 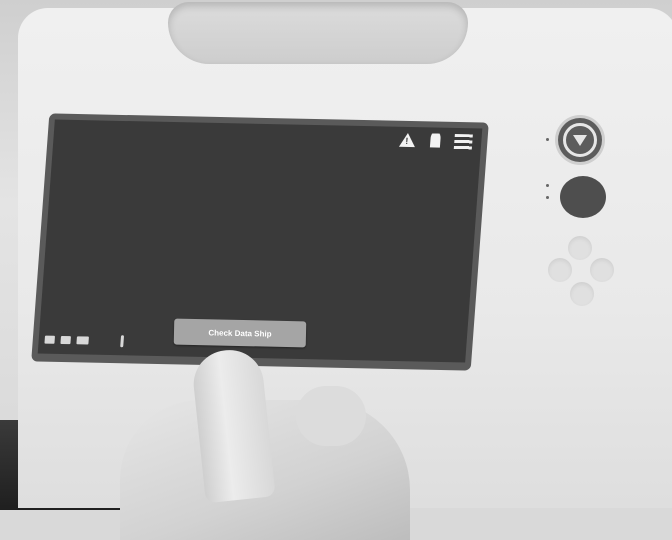 What do you see at coordinates (260, 187) in the screenshot?
I see `list-row` at bounding box center [260, 187].